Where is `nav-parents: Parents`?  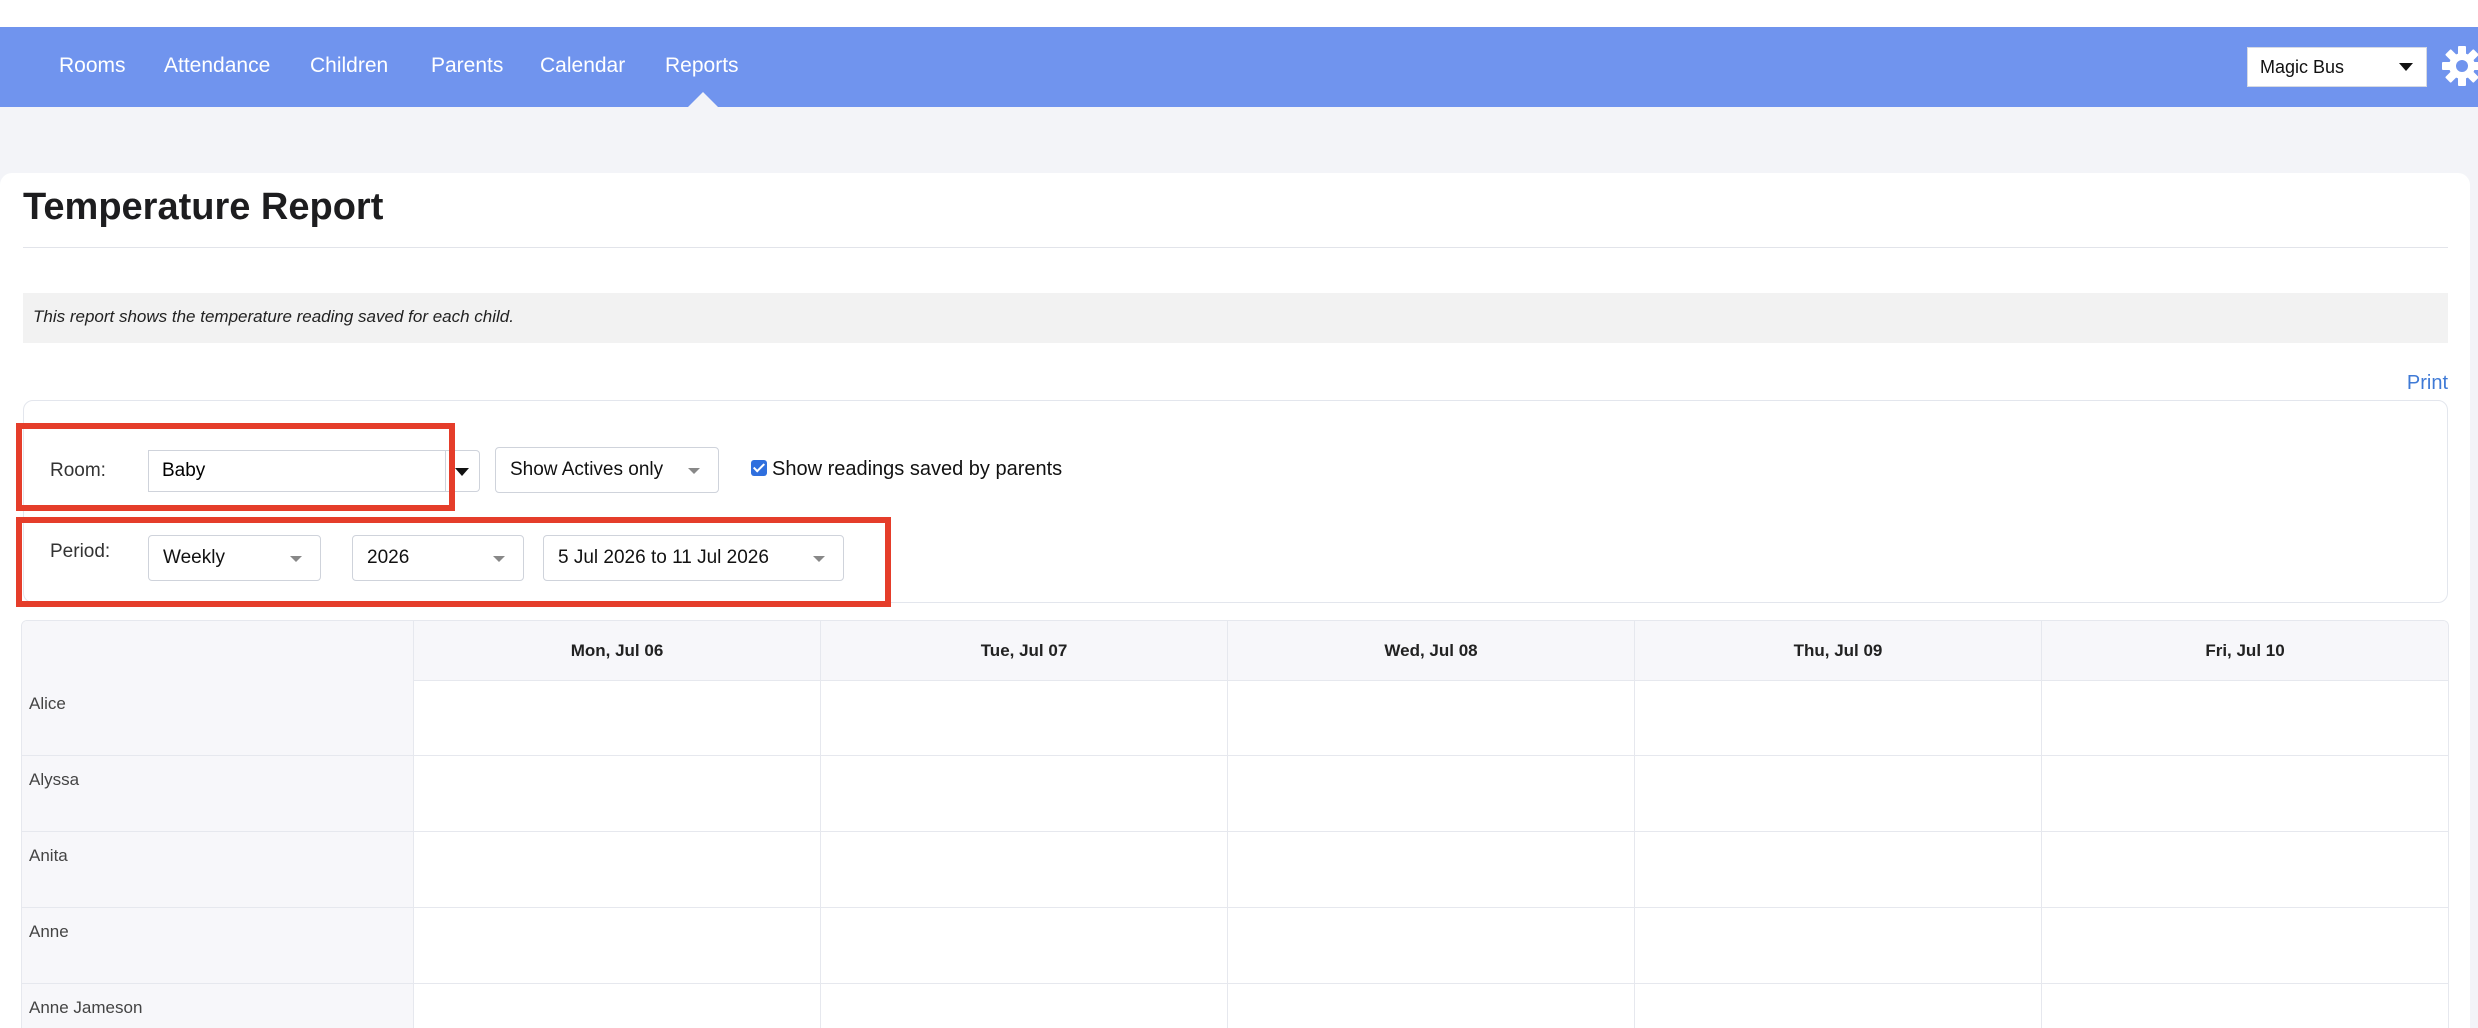 nav-parents: Parents is located at coordinates (467, 67).